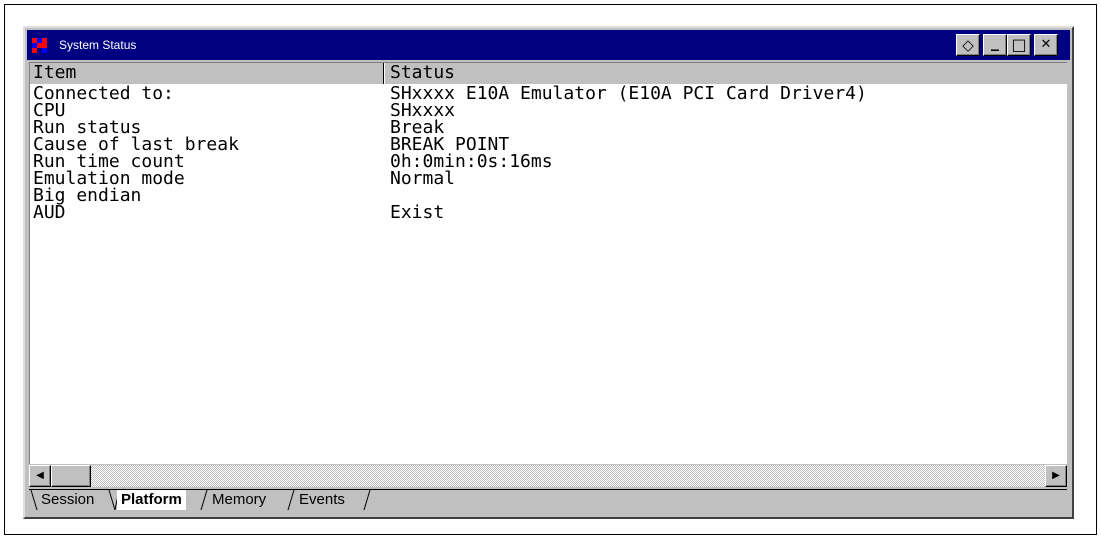  I want to click on diamond-icon: ◇, so click(968, 45).